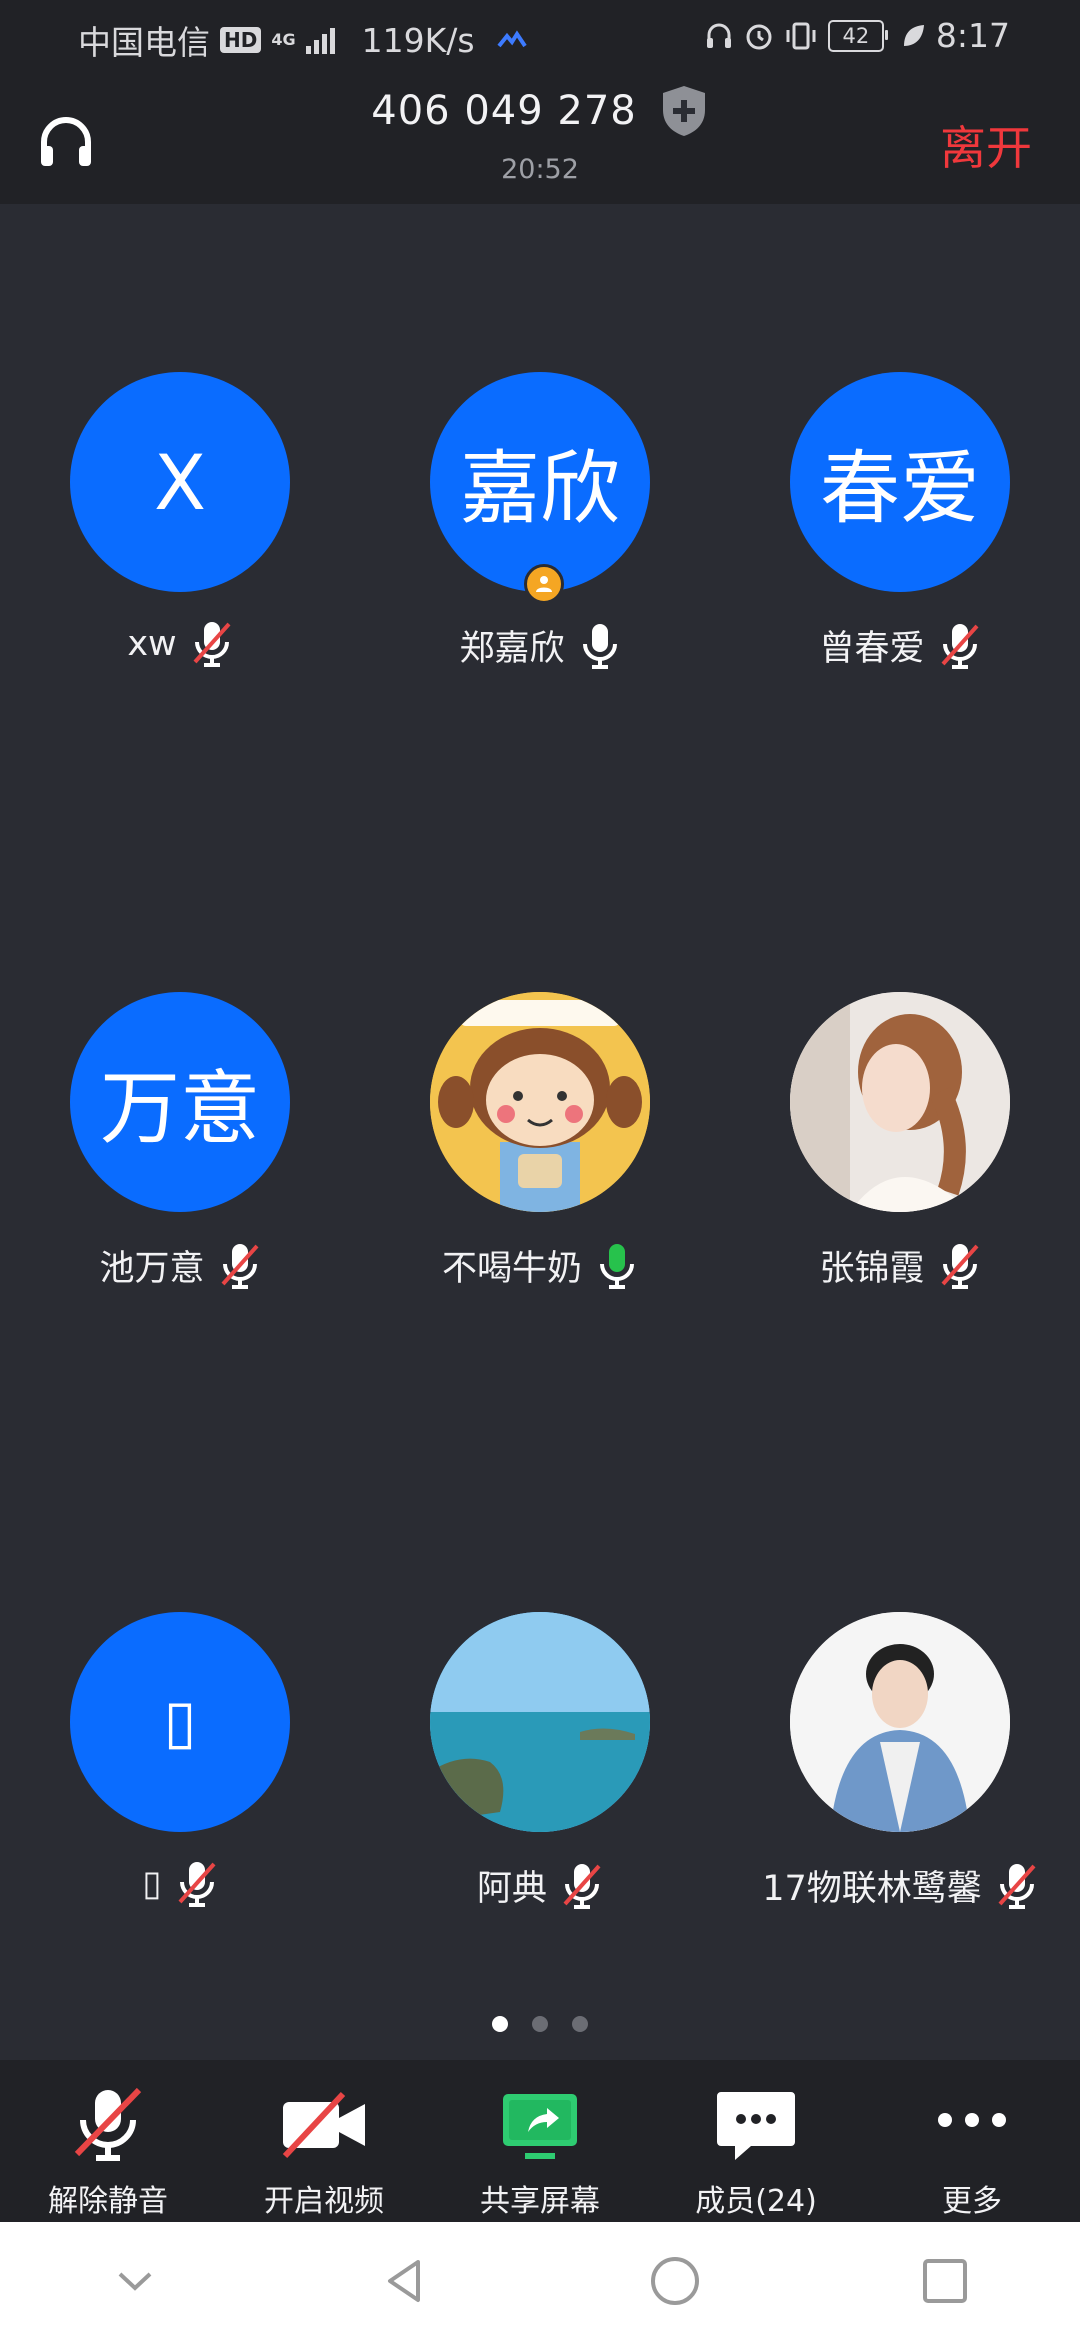 The height and width of the screenshot is (2340, 1080). Describe the element at coordinates (801, 35) in the screenshot. I see `vibrate-icon` at that location.